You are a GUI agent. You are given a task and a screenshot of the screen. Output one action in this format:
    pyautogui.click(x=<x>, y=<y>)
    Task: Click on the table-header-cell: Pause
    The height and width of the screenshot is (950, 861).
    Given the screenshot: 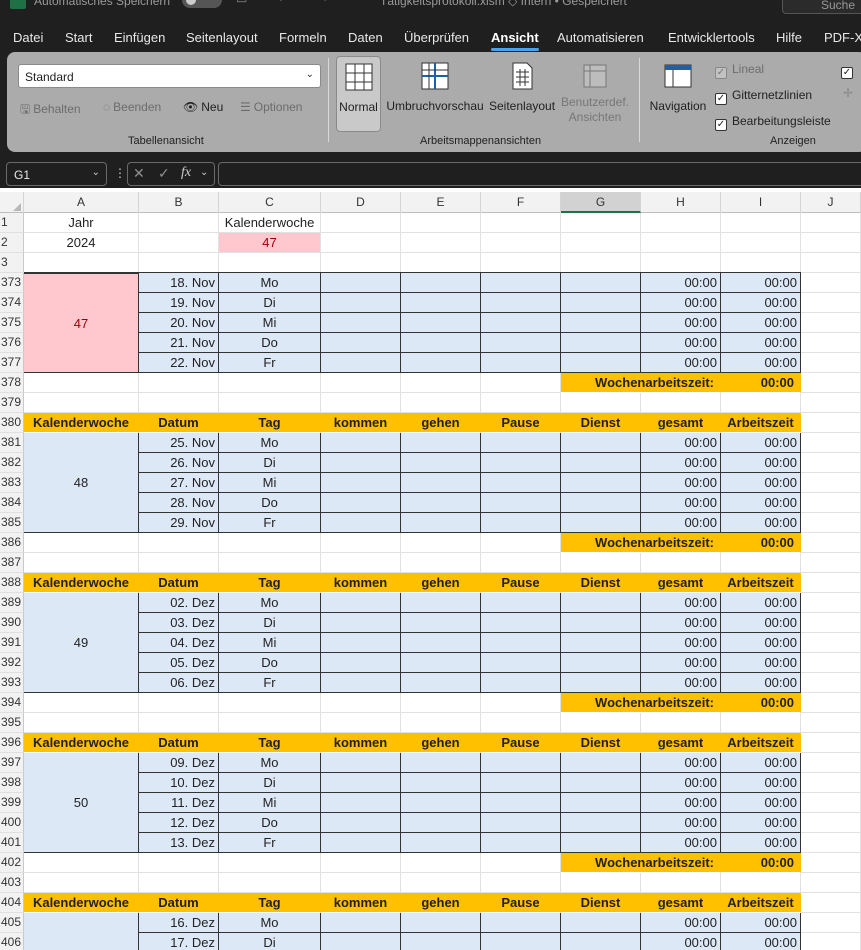 What is the action you would take?
    pyautogui.click(x=521, y=583)
    